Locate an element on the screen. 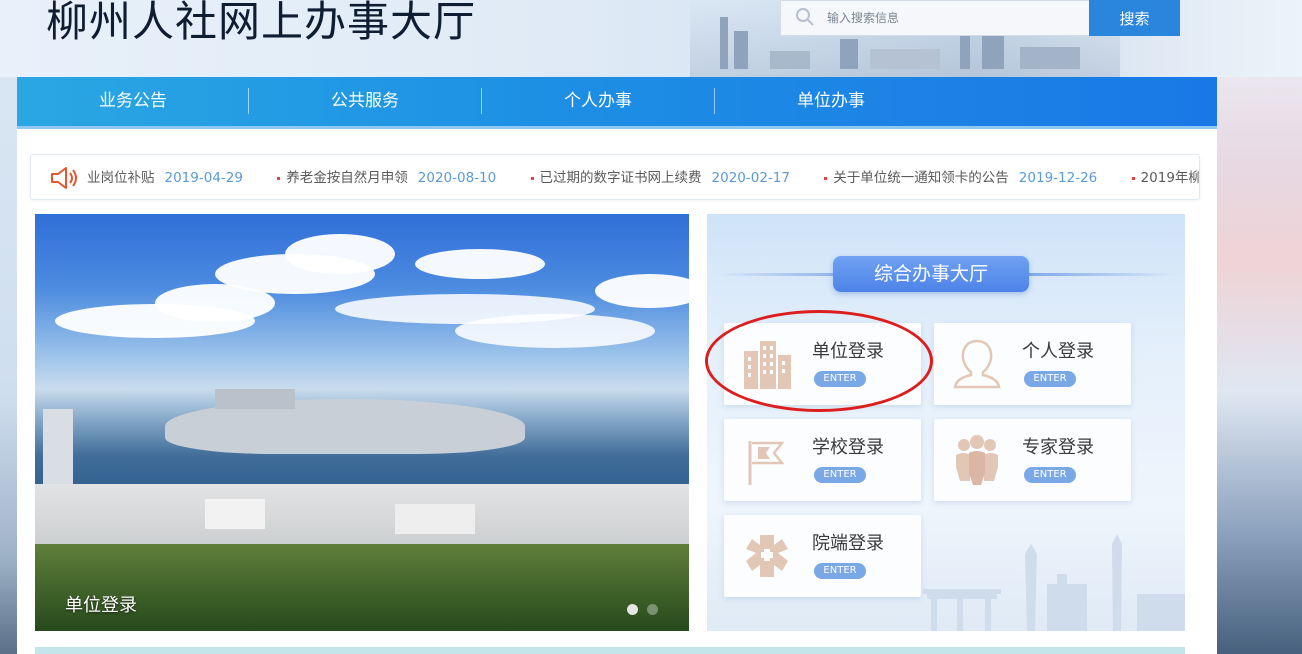 The width and height of the screenshot is (1302, 654). ticker-item: 2019年柳州市社 is located at coordinates (1165, 177).